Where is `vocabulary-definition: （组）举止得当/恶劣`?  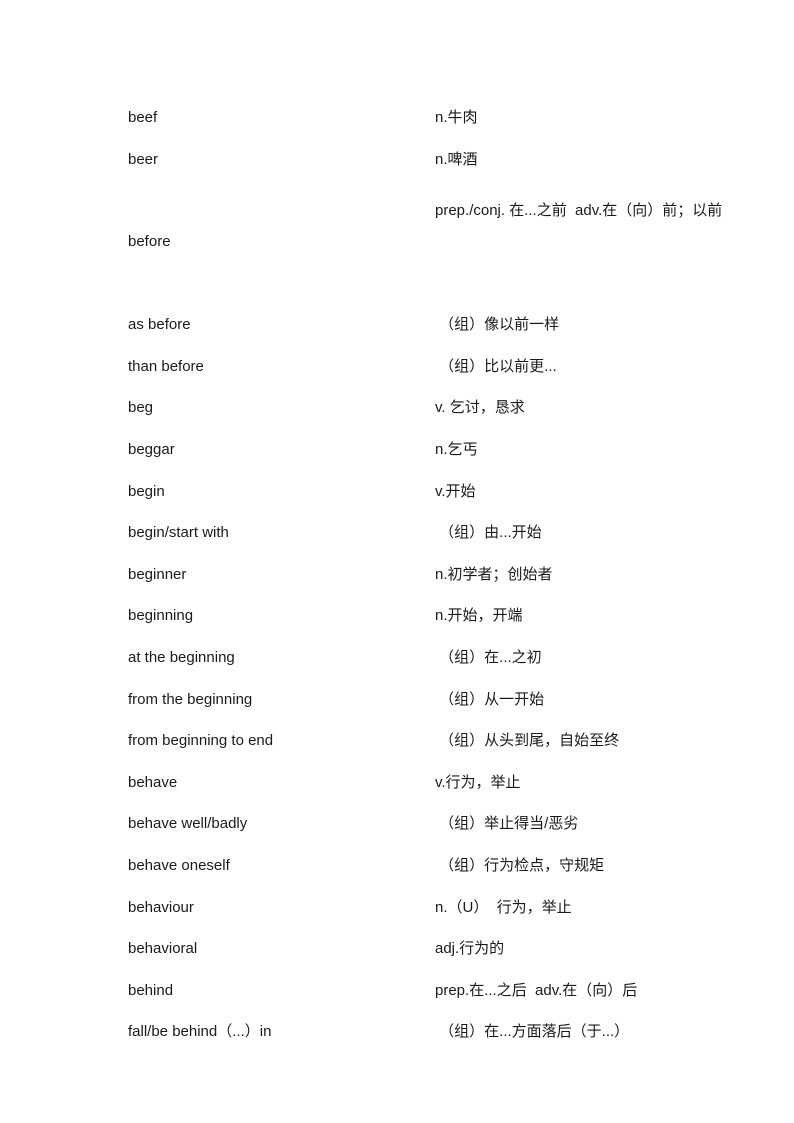
vocabulary-definition: （组）举止得当/恶劣 is located at coordinates (507, 824).